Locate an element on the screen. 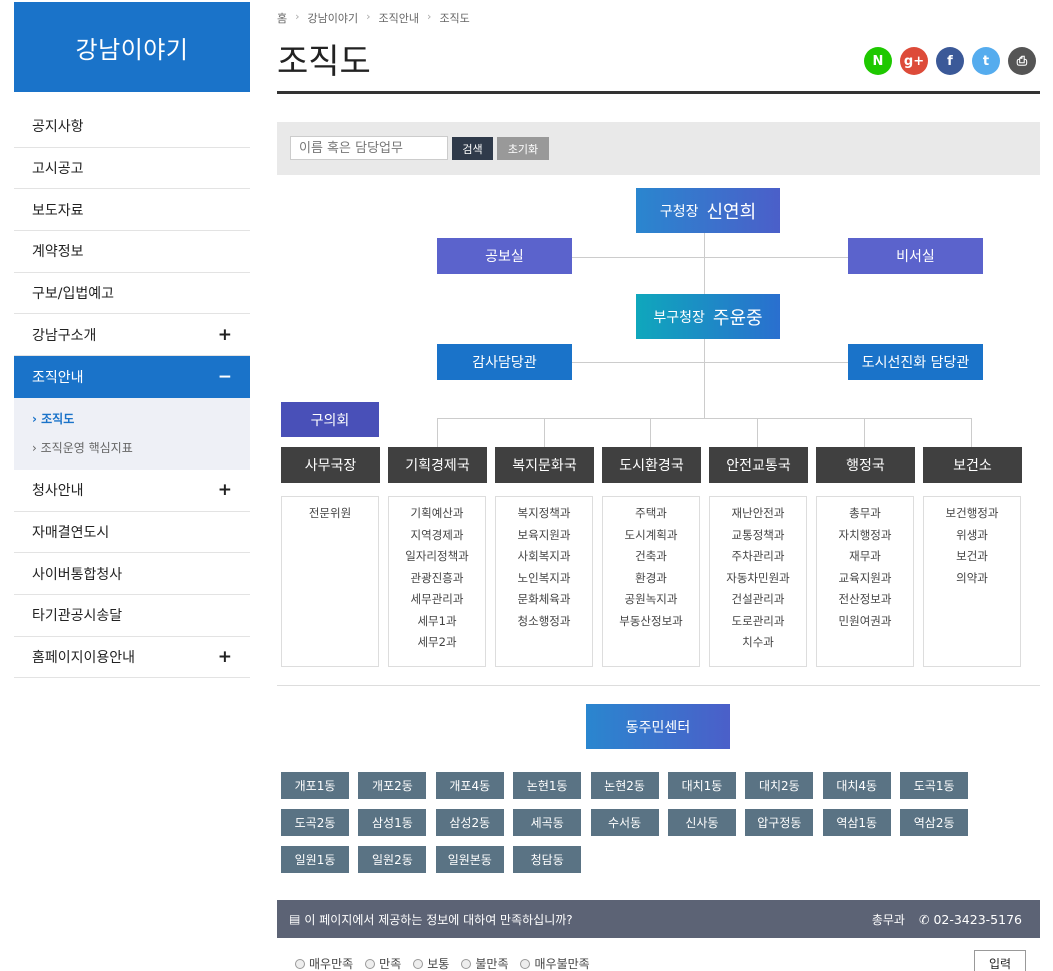 The image size is (1053, 971). dong-button: 일원2동 is located at coordinates (392, 859).